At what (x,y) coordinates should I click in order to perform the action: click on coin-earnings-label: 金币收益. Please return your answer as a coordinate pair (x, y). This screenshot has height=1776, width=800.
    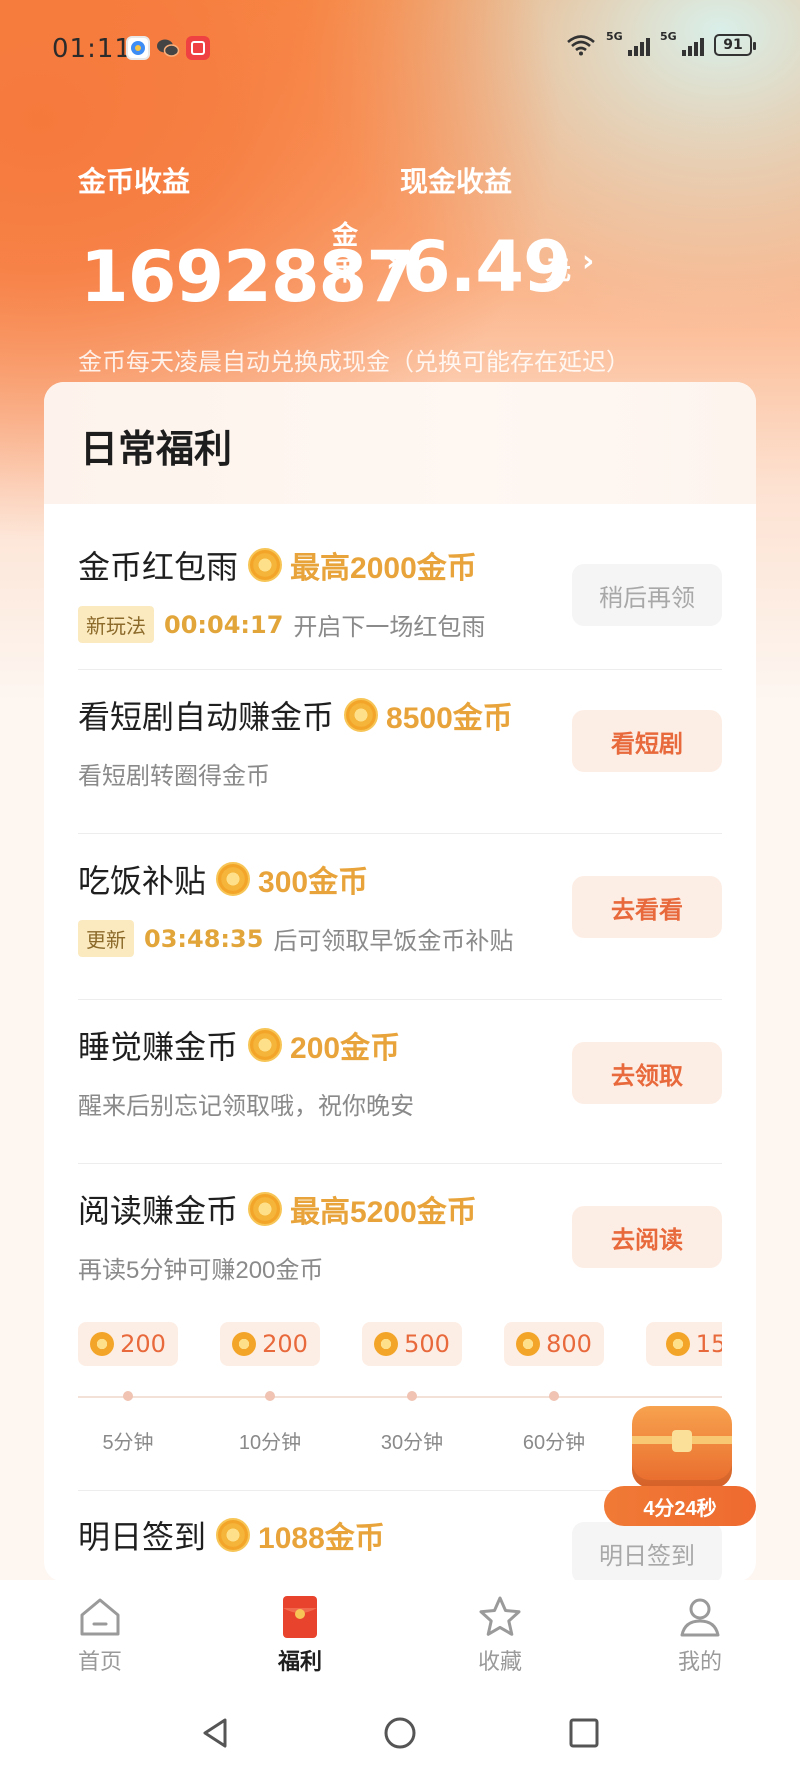
    Looking at the image, I should click on (134, 181).